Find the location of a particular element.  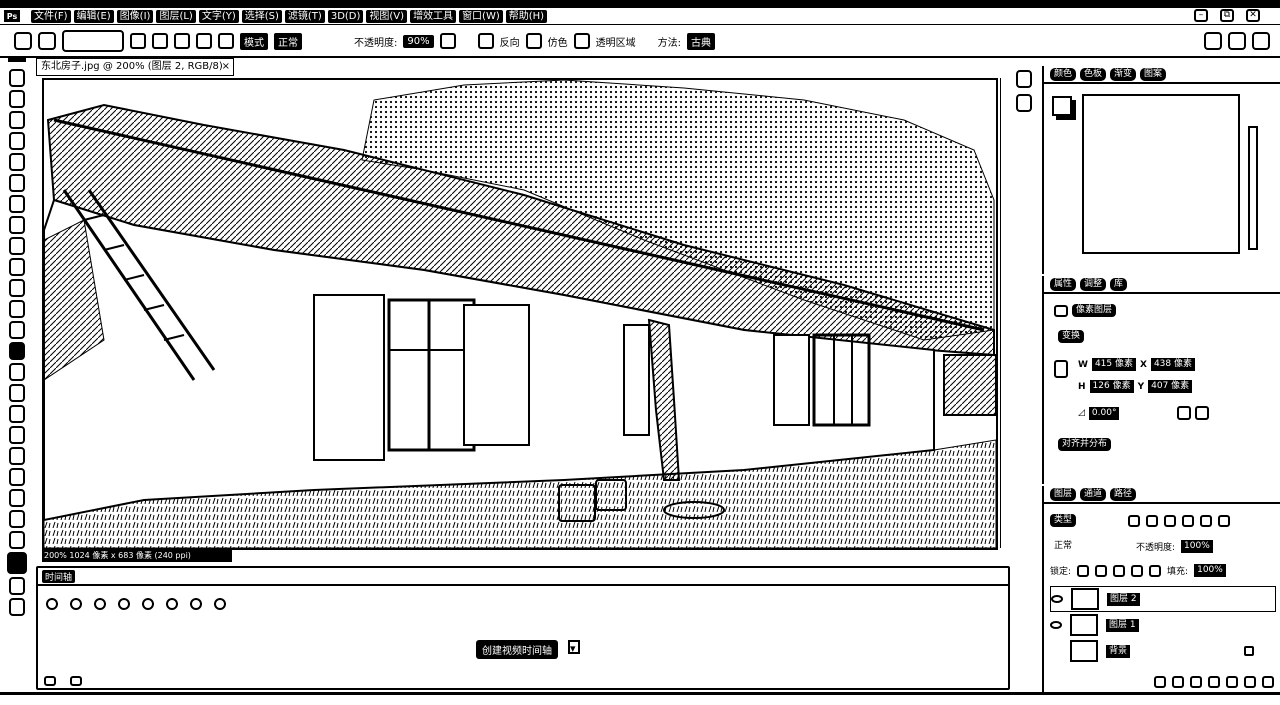

gradient-preview is located at coordinates (93, 41).